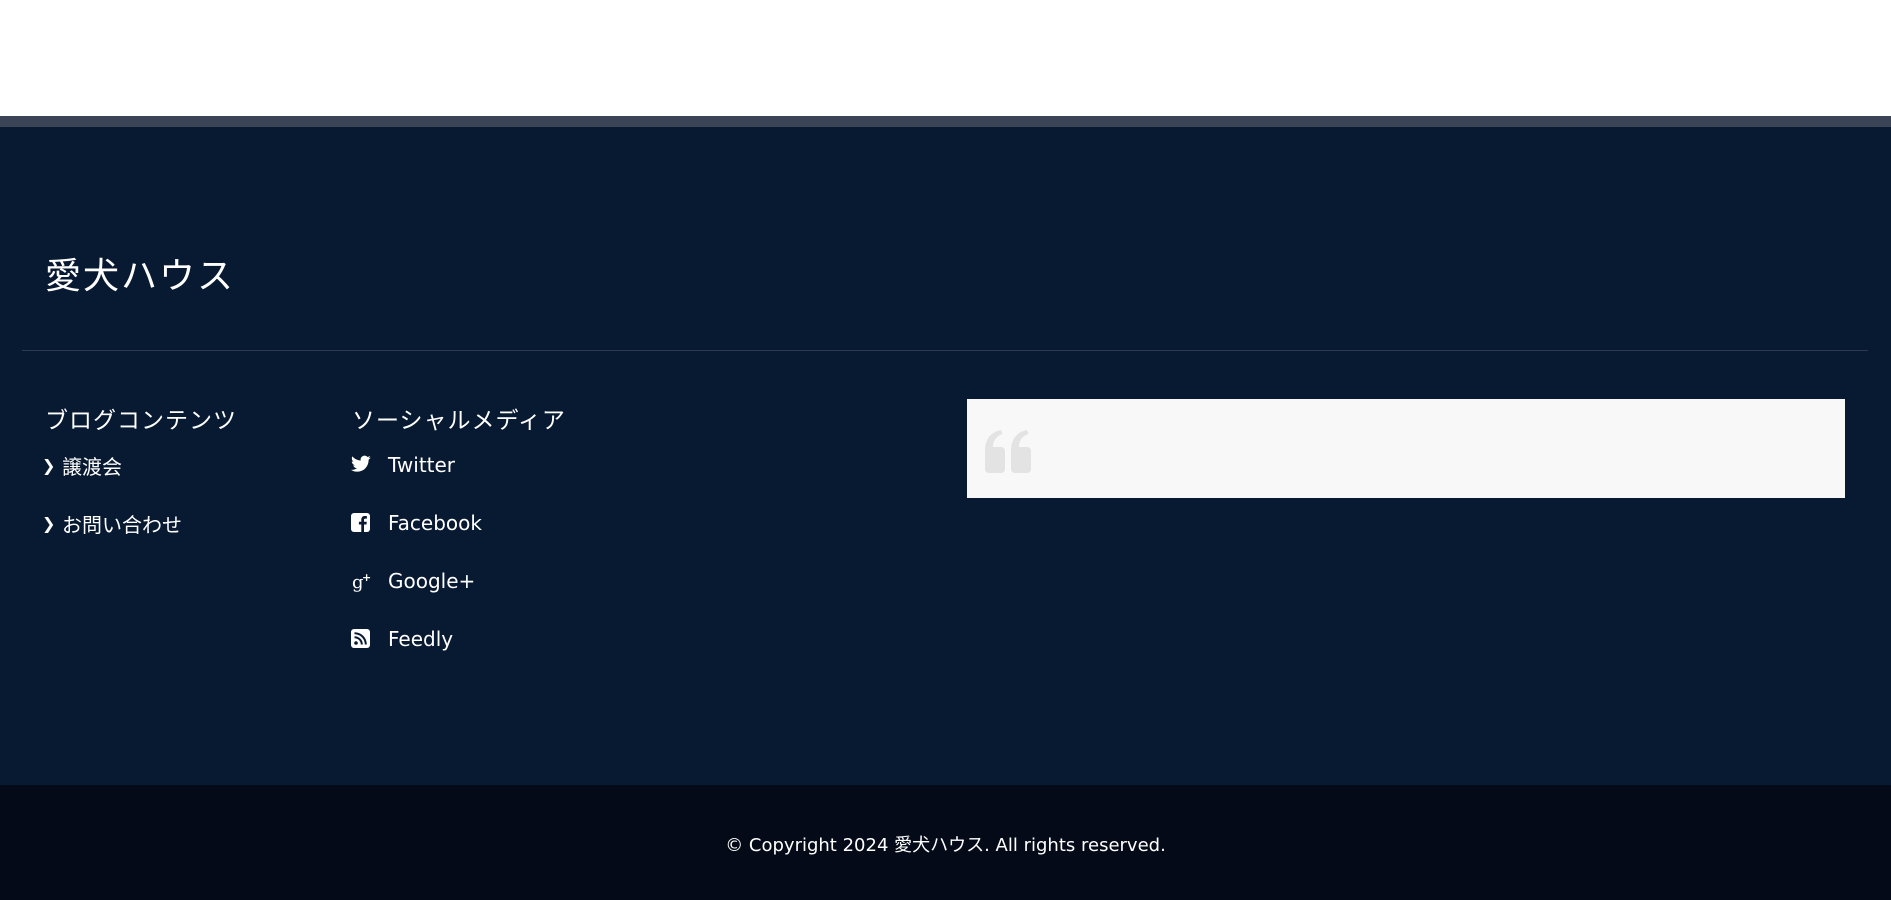  What do you see at coordinates (122, 524) in the screenshot?
I see `blog-item-label: お問い合わせ` at bounding box center [122, 524].